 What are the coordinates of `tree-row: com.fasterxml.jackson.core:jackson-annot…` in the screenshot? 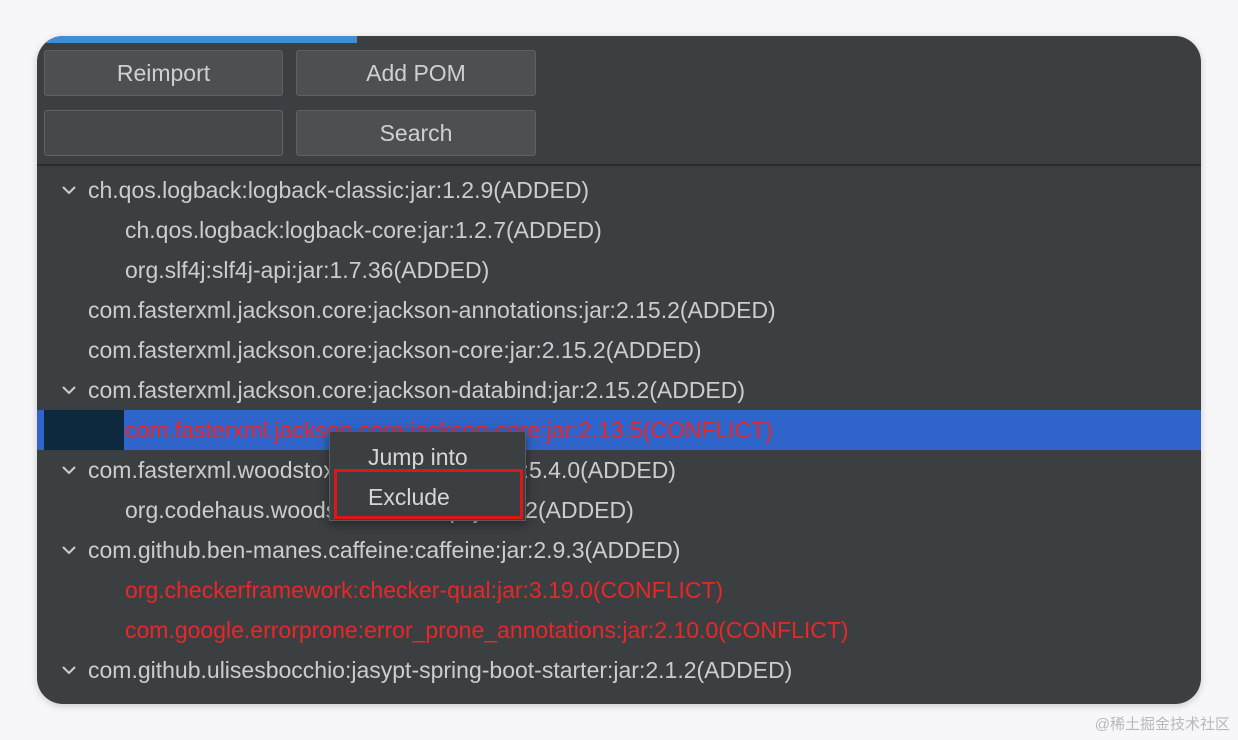 It's located at (619, 310).